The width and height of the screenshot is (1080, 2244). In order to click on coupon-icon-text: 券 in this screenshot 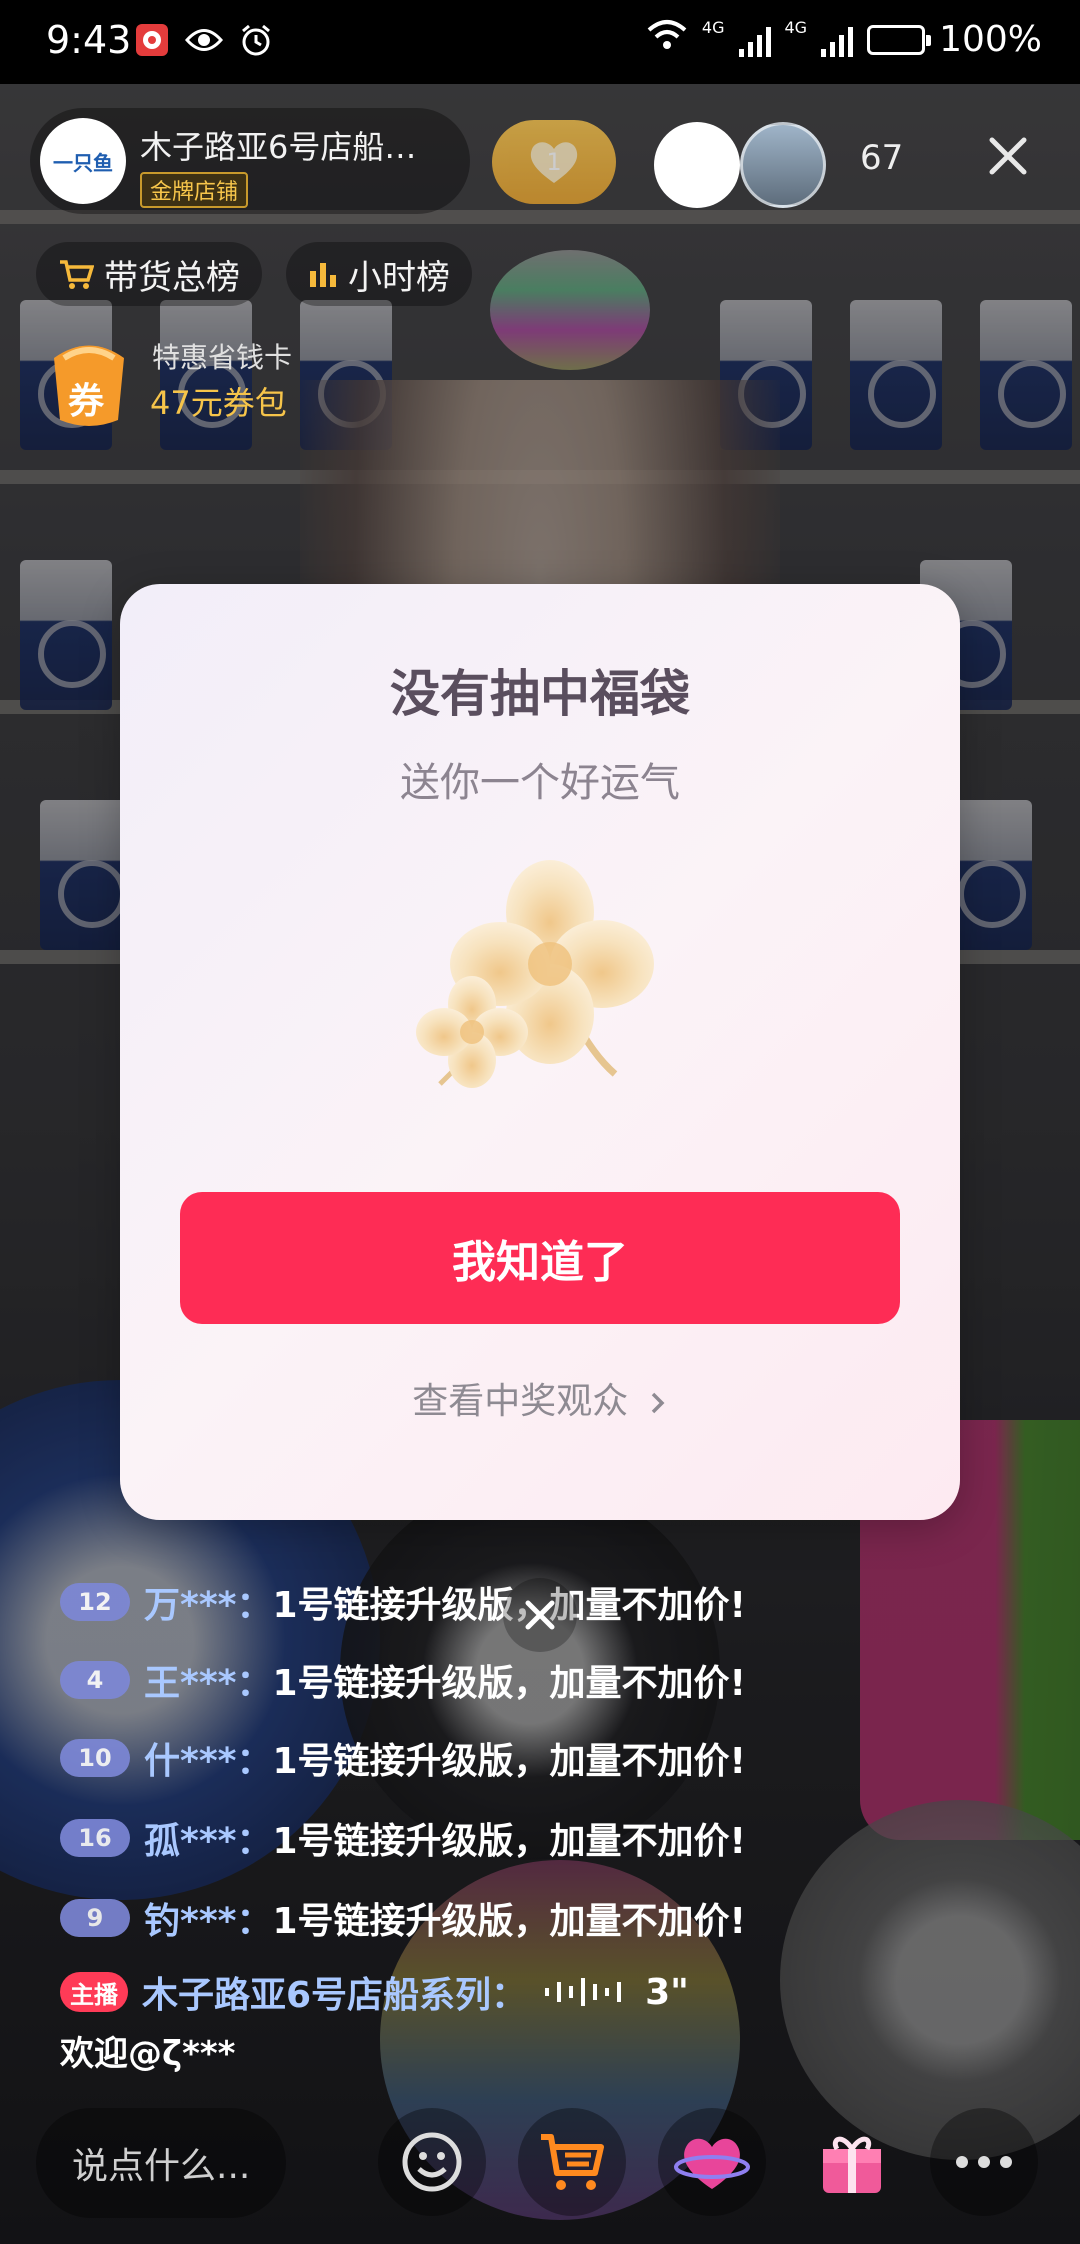, I will do `click(86, 401)`.